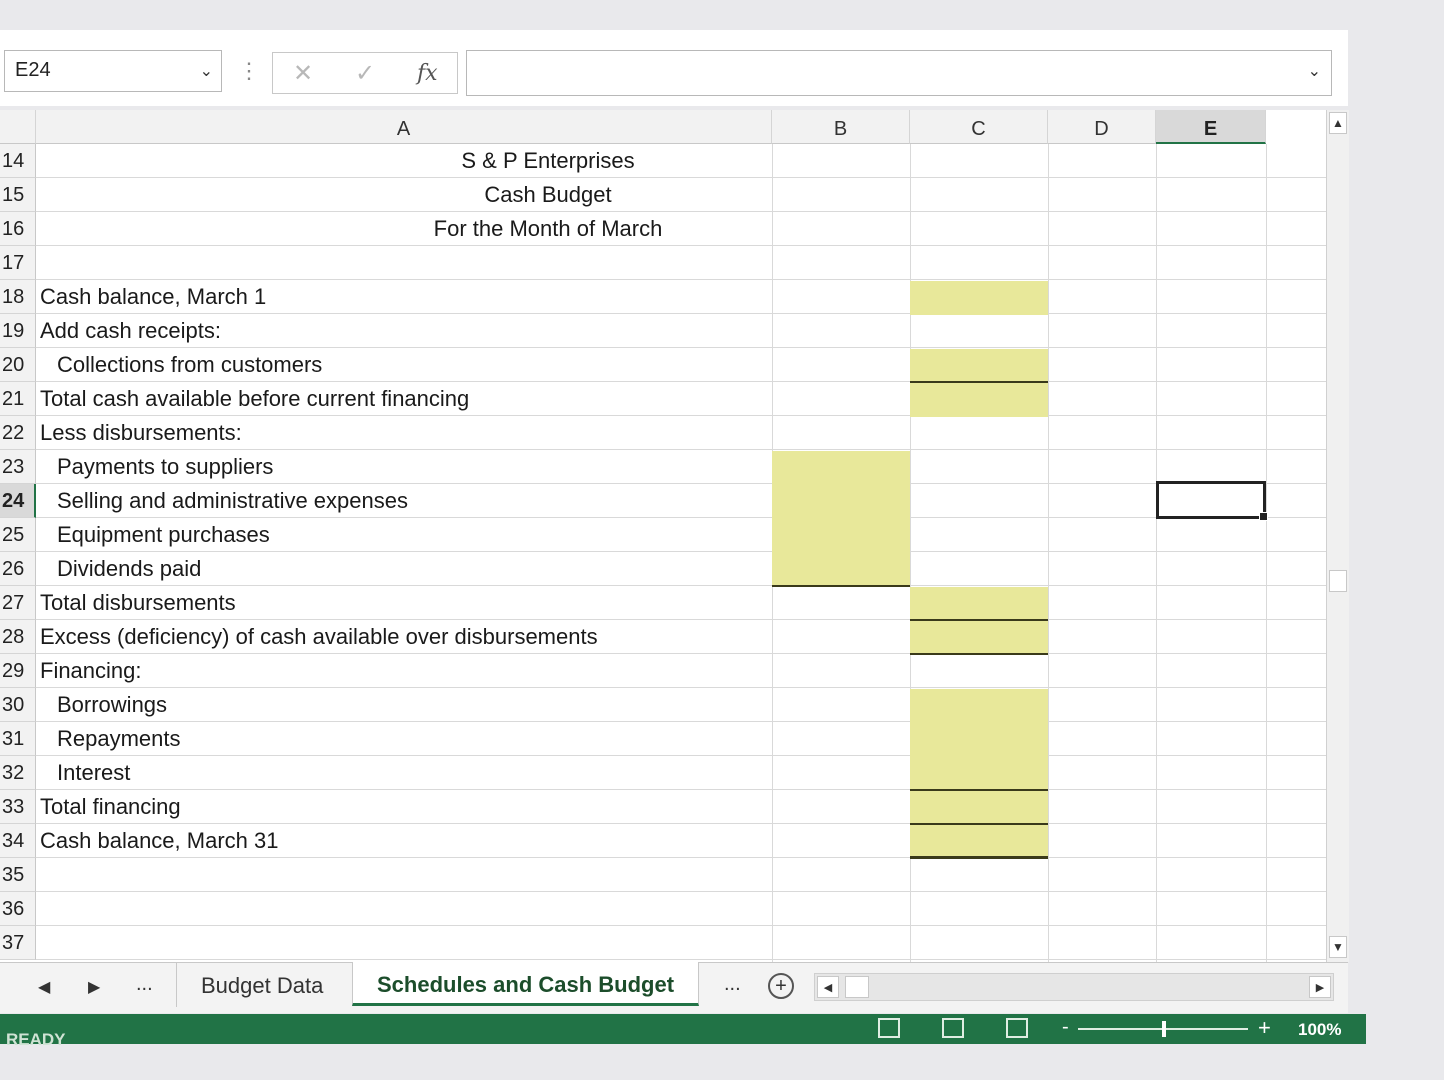 Image resolution: width=1444 pixels, height=1080 pixels. I want to click on enter-icon: ✓, so click(365, 73).